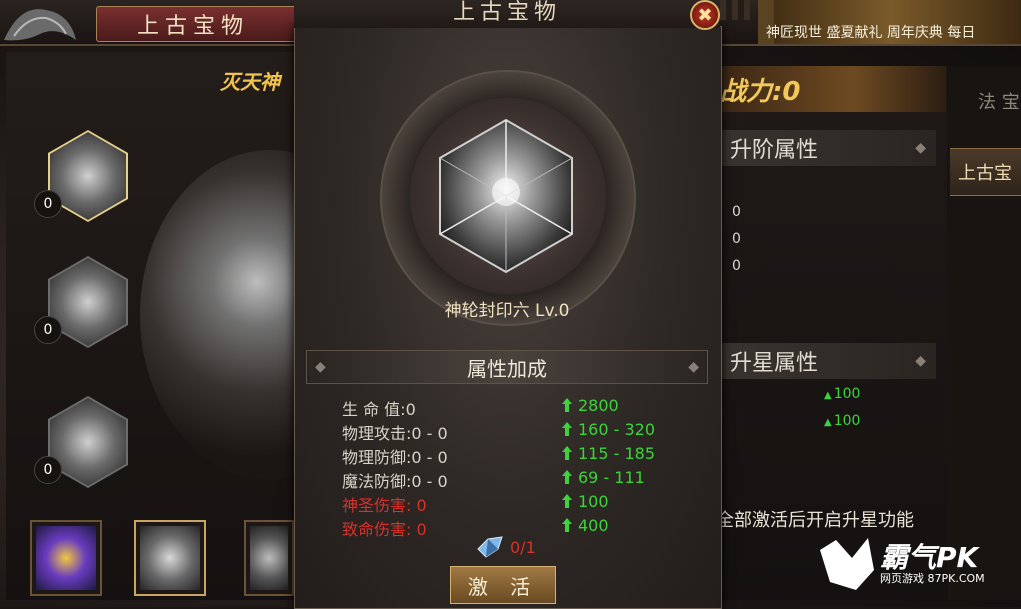 The width and height of the screenshot is (1021, 609). I want to click on attribute-bonus: 100, so click(593, 501).